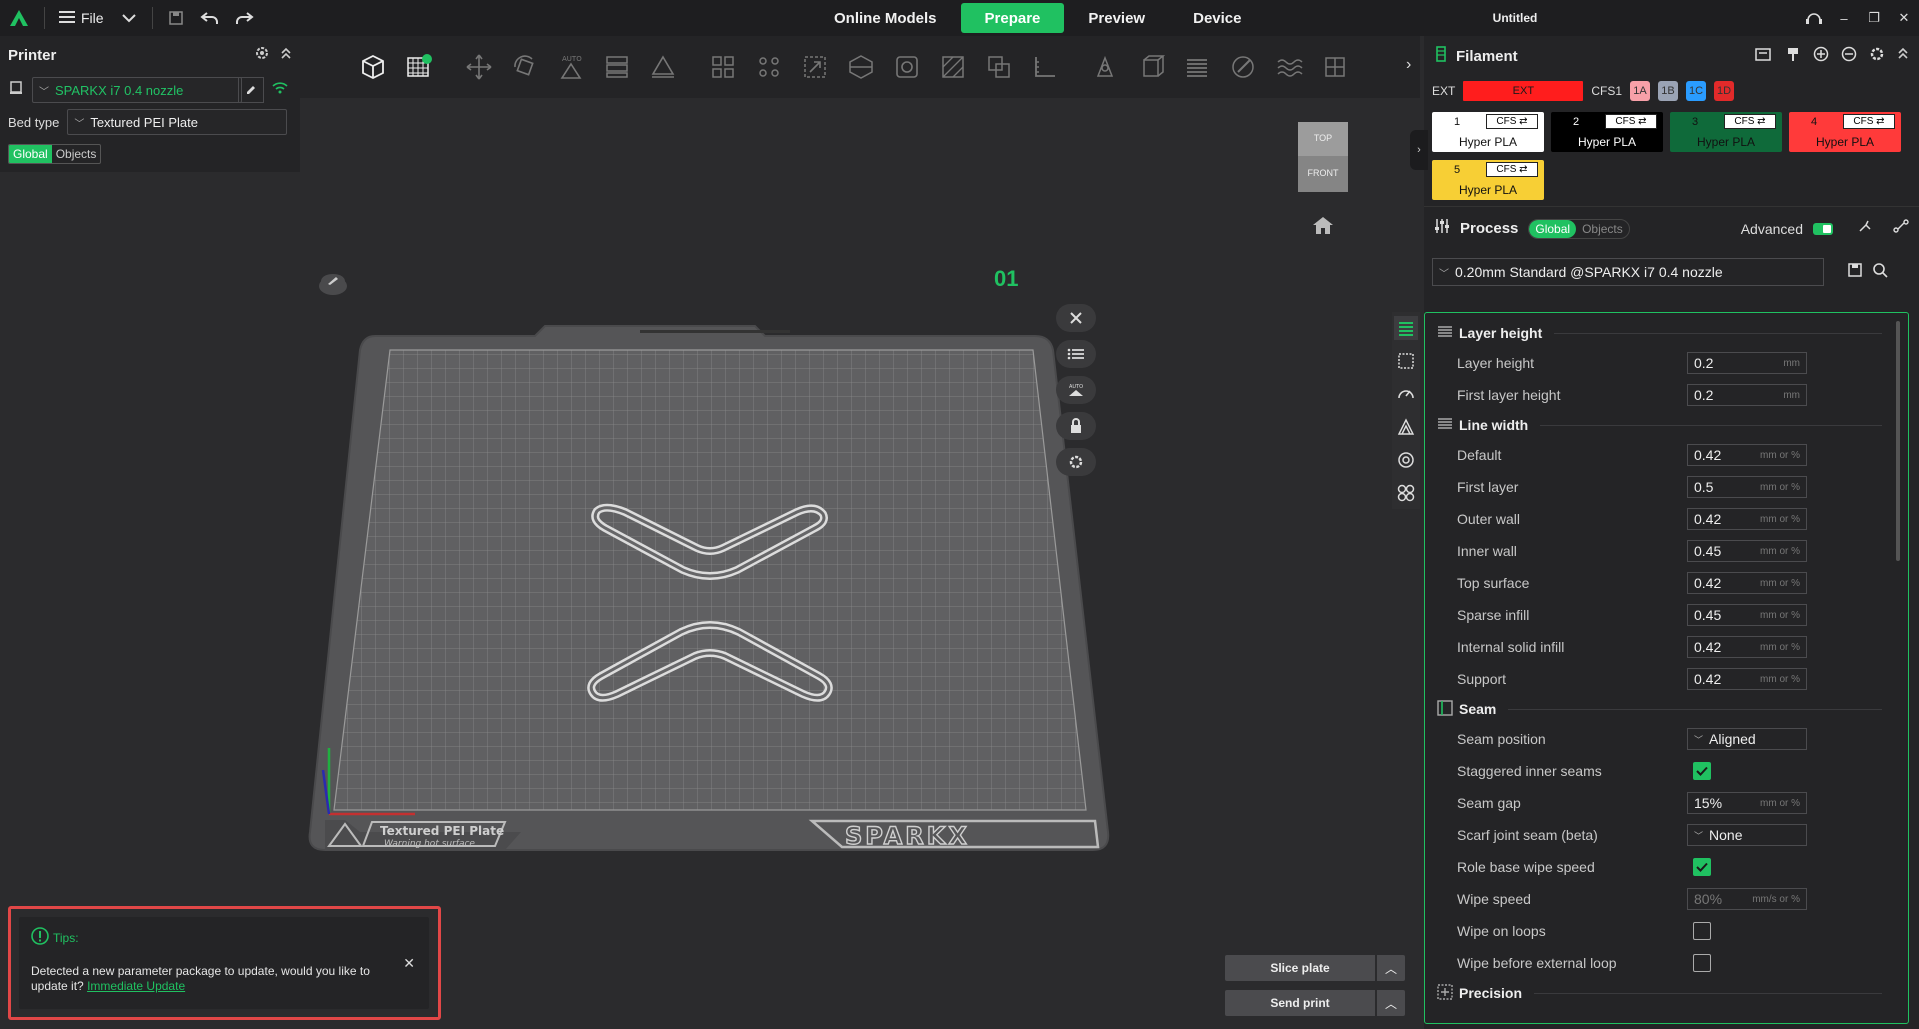 This screenshot has height=1029, width=1919. What do you see at coordinates (1724, 91) in the screenshot?
I see `slot-1d: 1D` at bounding box center [1724, 91].